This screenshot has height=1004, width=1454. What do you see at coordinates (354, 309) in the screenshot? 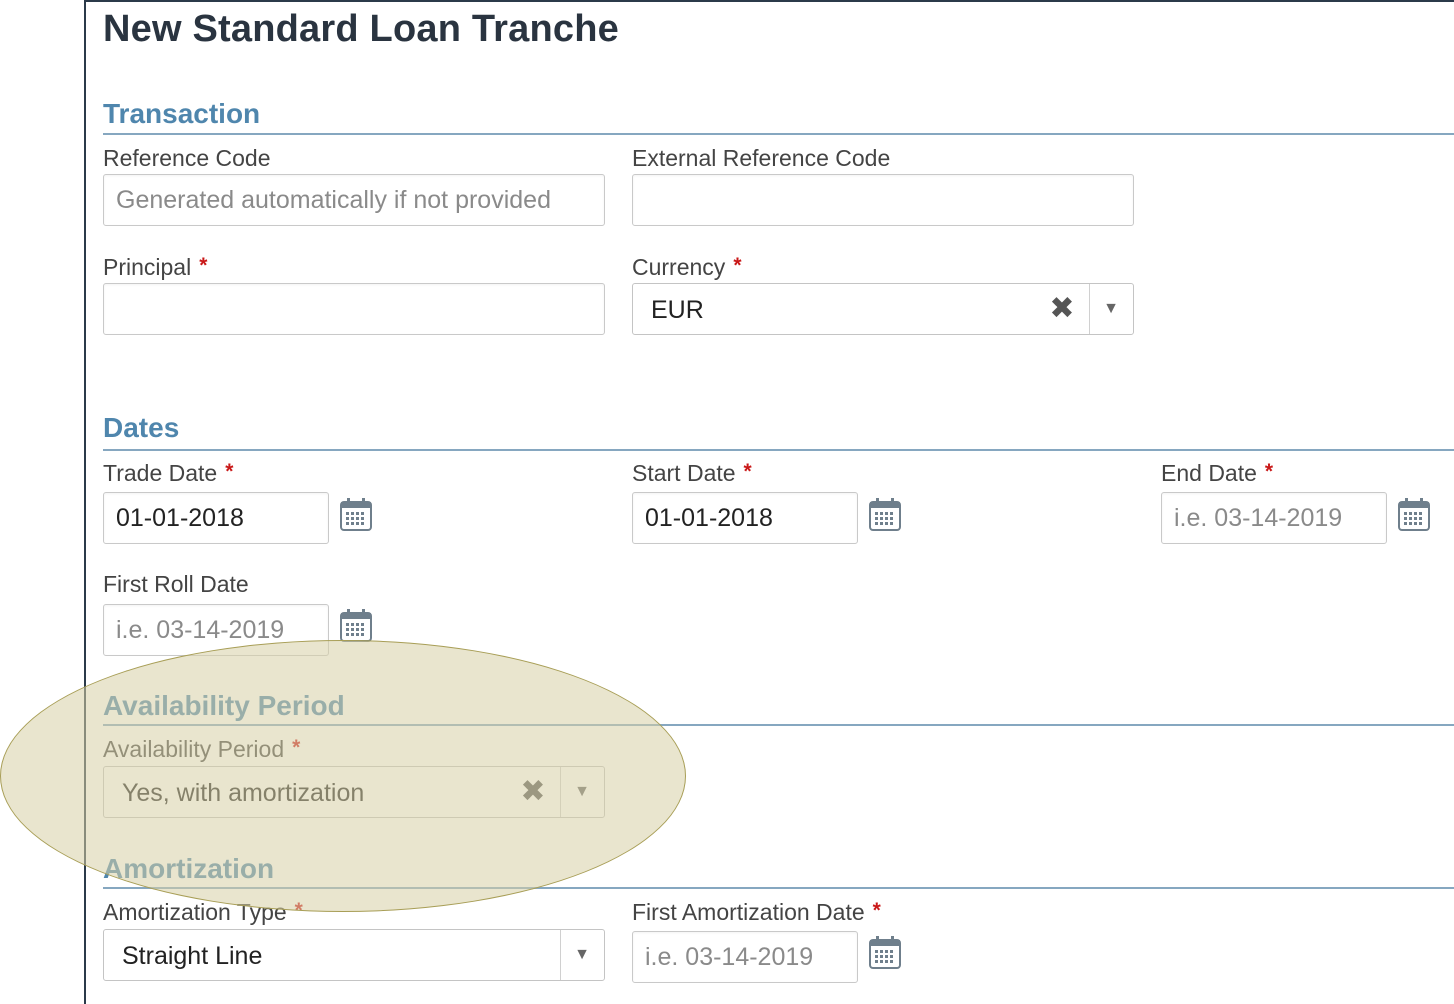
I see `principal-input` at bounding box center [354, 309].